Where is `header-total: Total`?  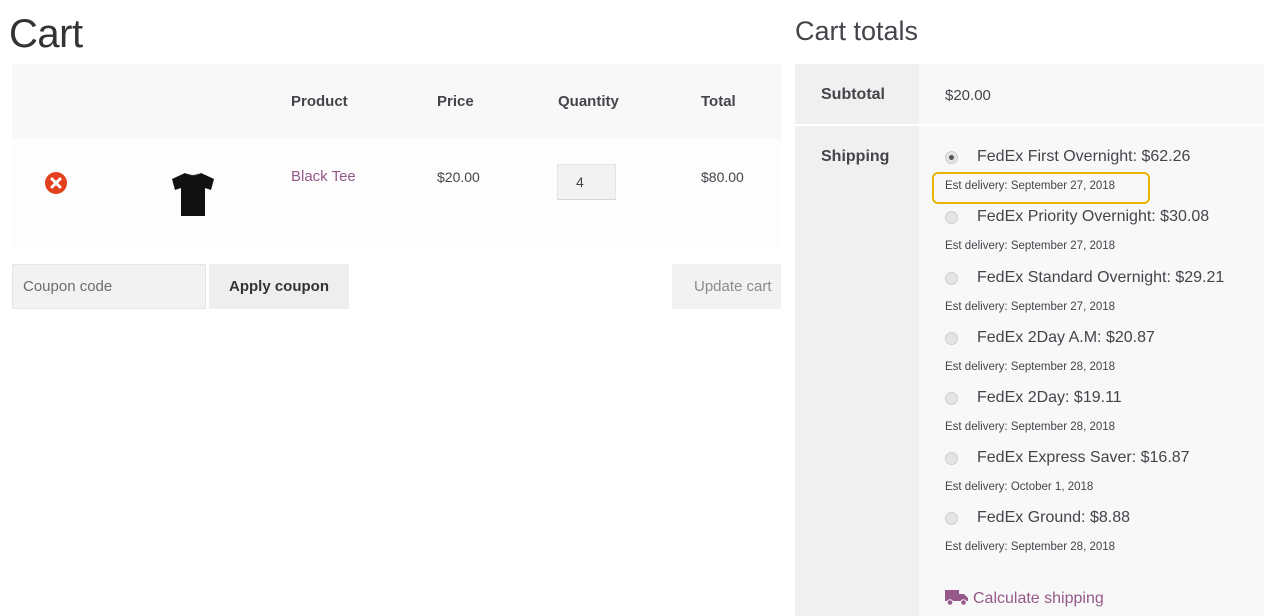 header-total: Total is located at coordinates (718, 101).